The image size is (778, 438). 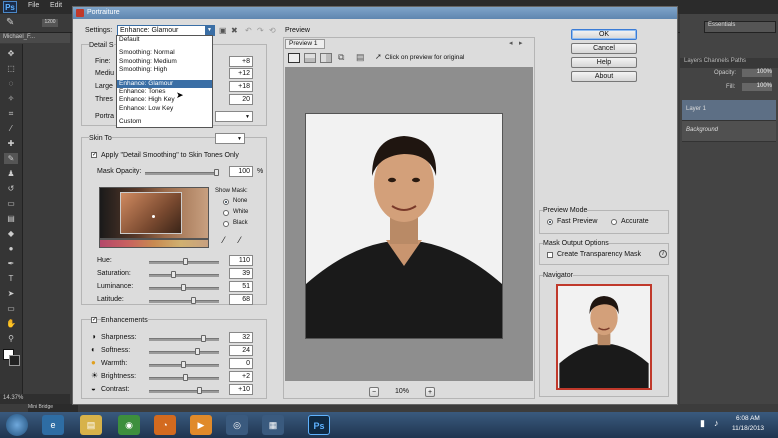 I want to click on delete-preset-icon: ✖, so click(x=234, y=30).